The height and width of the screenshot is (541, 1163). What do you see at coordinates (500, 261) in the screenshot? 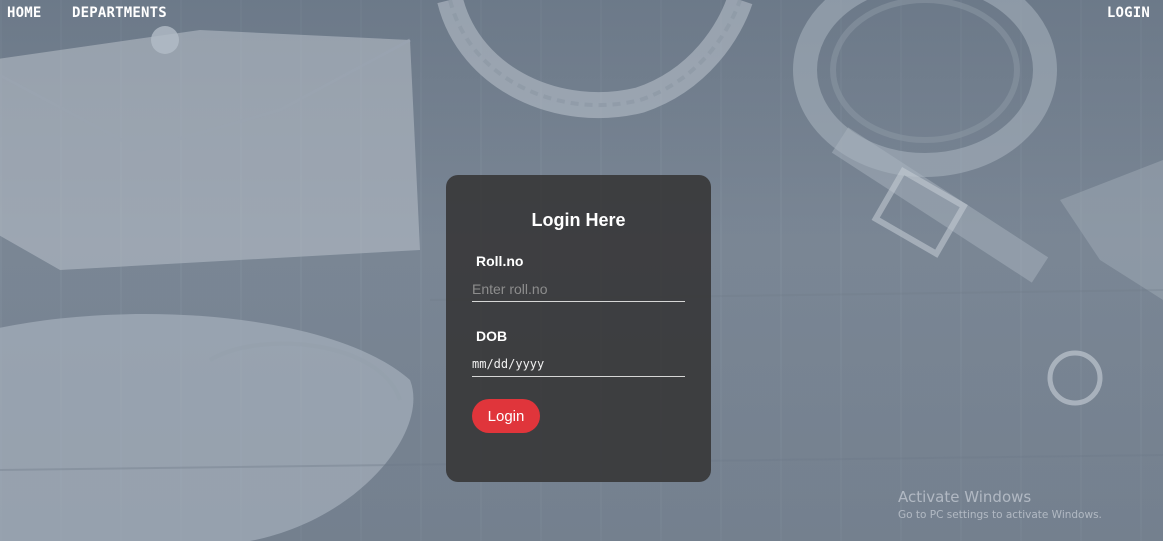
I see `rollno-label: Roll.no` at bounding box center [500, 261].